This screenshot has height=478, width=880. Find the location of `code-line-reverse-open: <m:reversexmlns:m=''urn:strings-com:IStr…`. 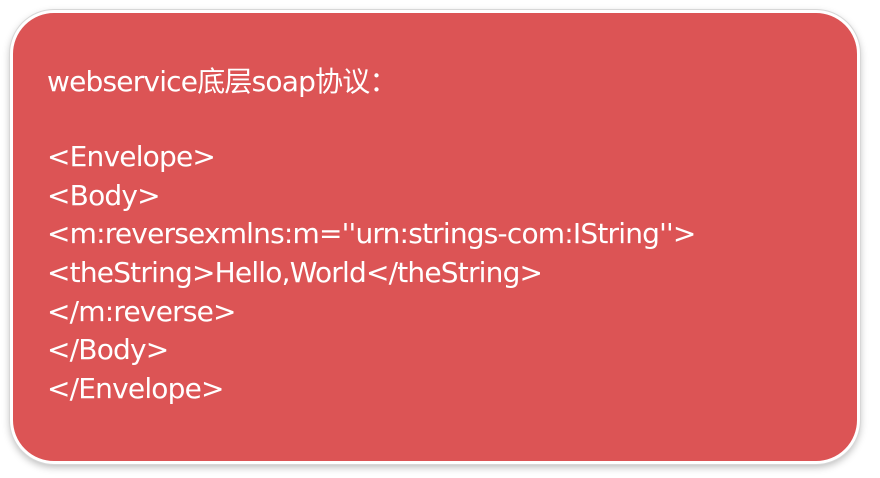

code-line-reverse-open: <m:reversexmlns:m=''urn:strings-com:IStr… is located at coordinates (371, 234).